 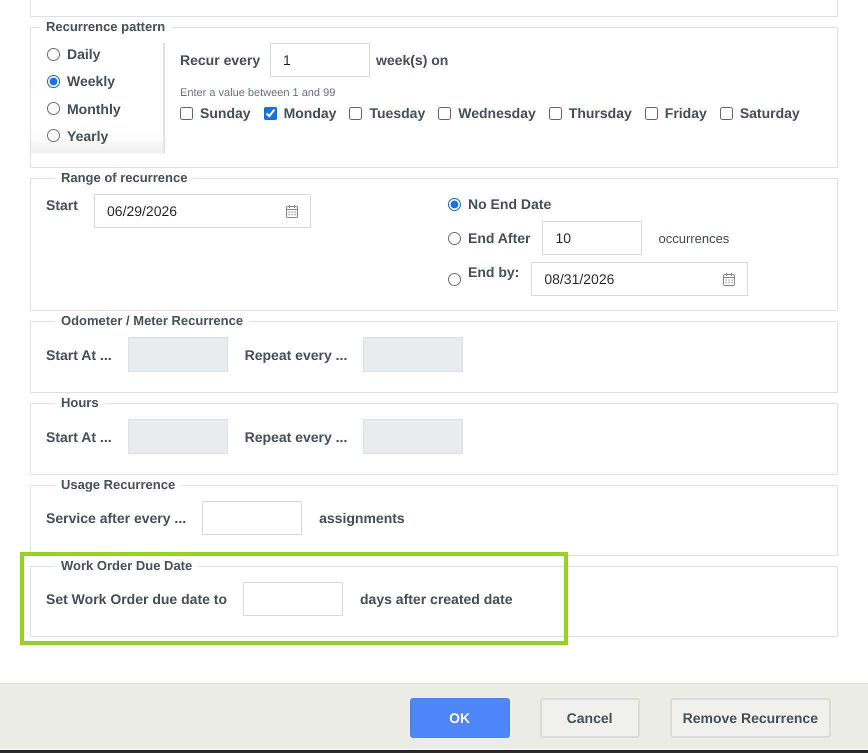 I want to click on hint-text: Enter a value between 1 and 99, so click(x=258, y=93).